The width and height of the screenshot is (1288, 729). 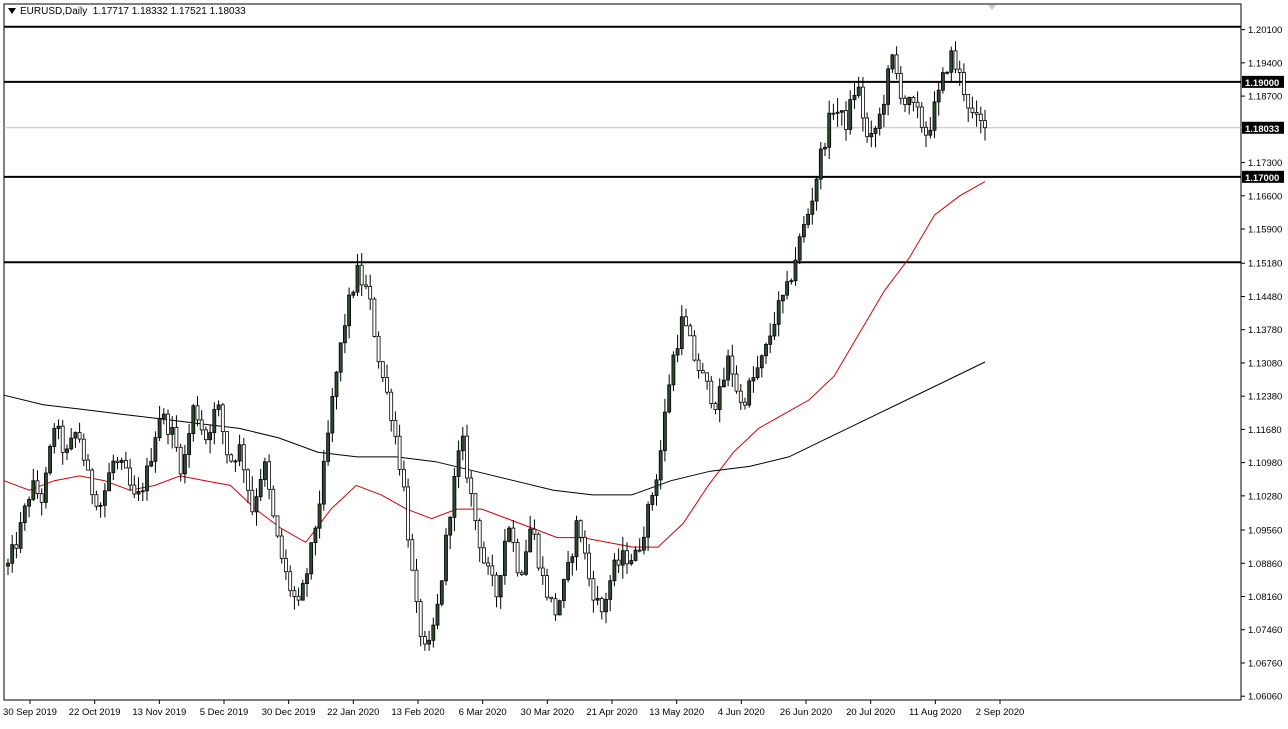 What do you see at coordinates (353, 712) in the screenshot?
I see `x-tick-label: 22 Jan 2020` at bounding box center [353, 712].